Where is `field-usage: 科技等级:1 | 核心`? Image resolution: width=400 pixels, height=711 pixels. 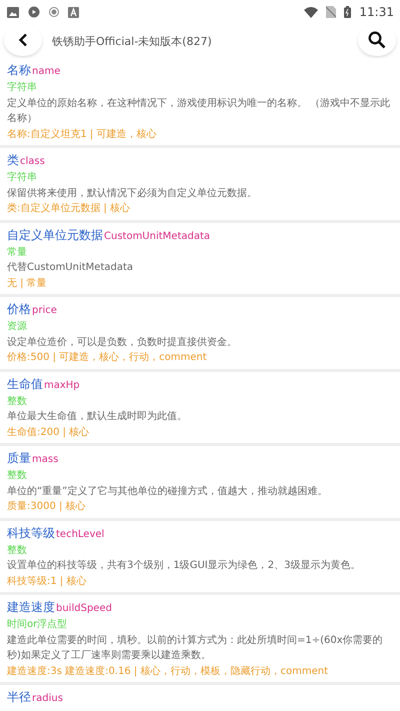
field-usage: 科技等级:1 | 核心 is located at coordinates (47, 581).